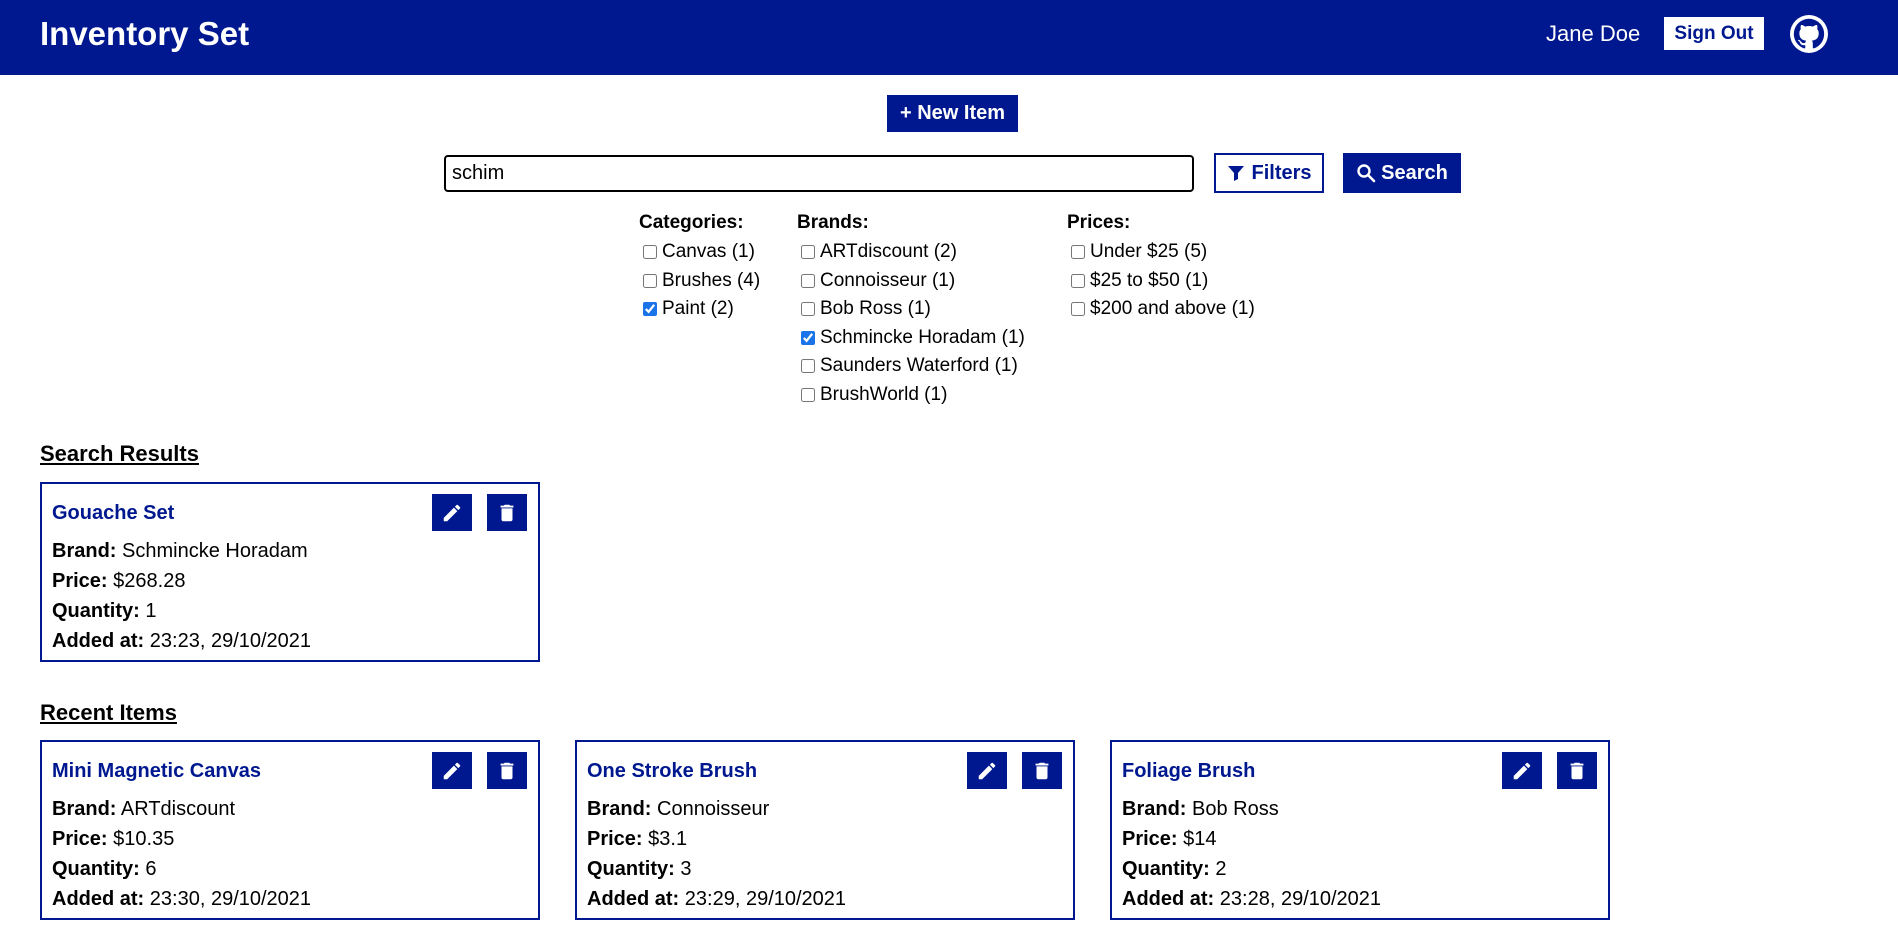  What do you see at coordinates (145, 33) in the screenshot?
I see `app-title: Inventory Set` at bounding box center [145, 33].